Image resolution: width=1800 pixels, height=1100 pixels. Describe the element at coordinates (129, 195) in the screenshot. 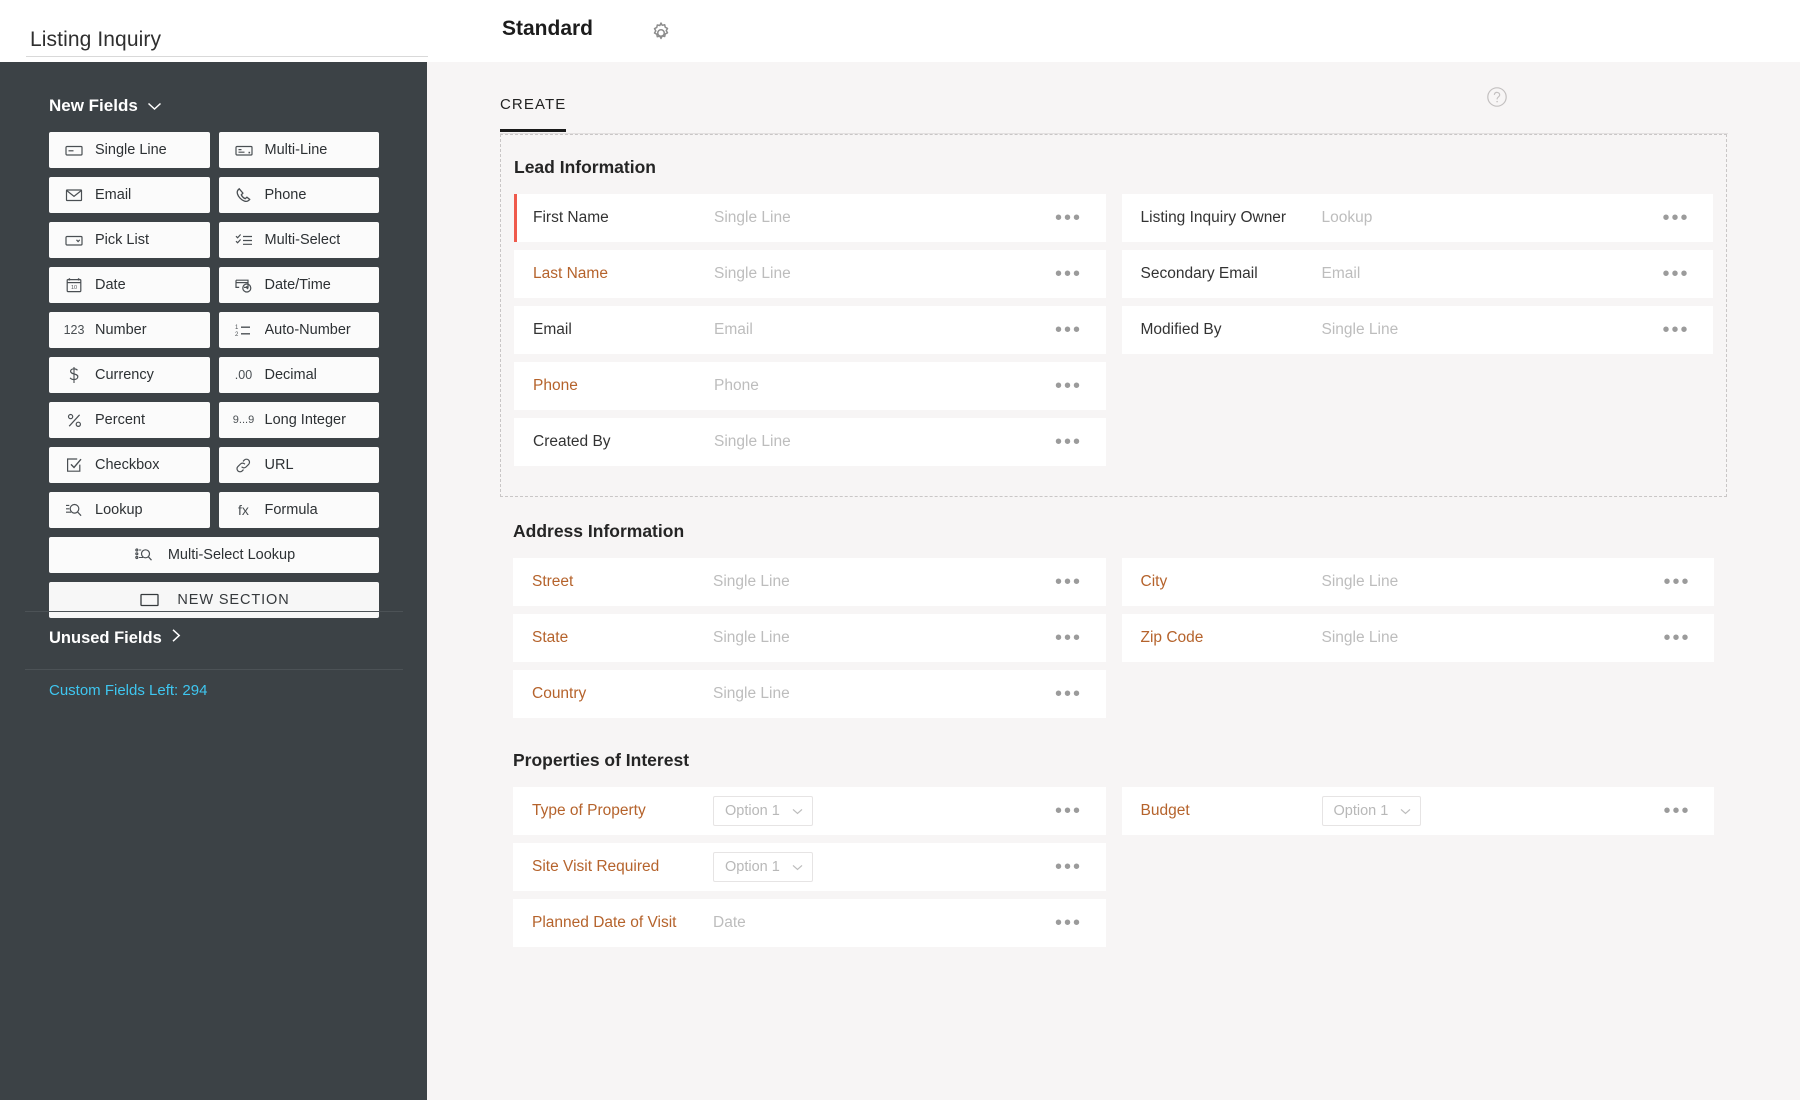

I see `field-type-email: Email` at that location.